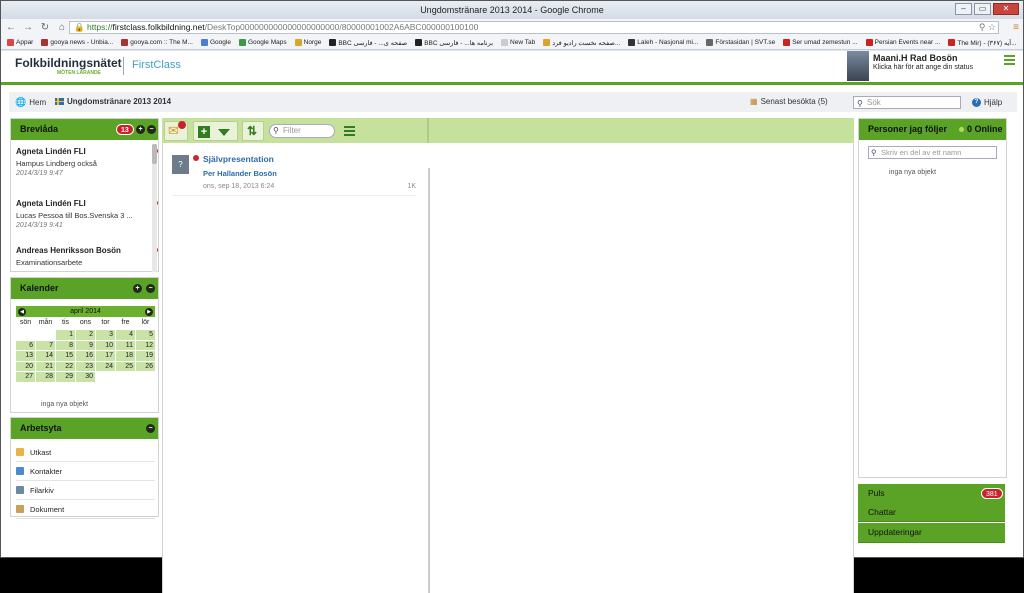  What do you see at coordinates (215, 42) in the screenshot?
I see `bookmark-item: Google` at bounding box center [215, 42].